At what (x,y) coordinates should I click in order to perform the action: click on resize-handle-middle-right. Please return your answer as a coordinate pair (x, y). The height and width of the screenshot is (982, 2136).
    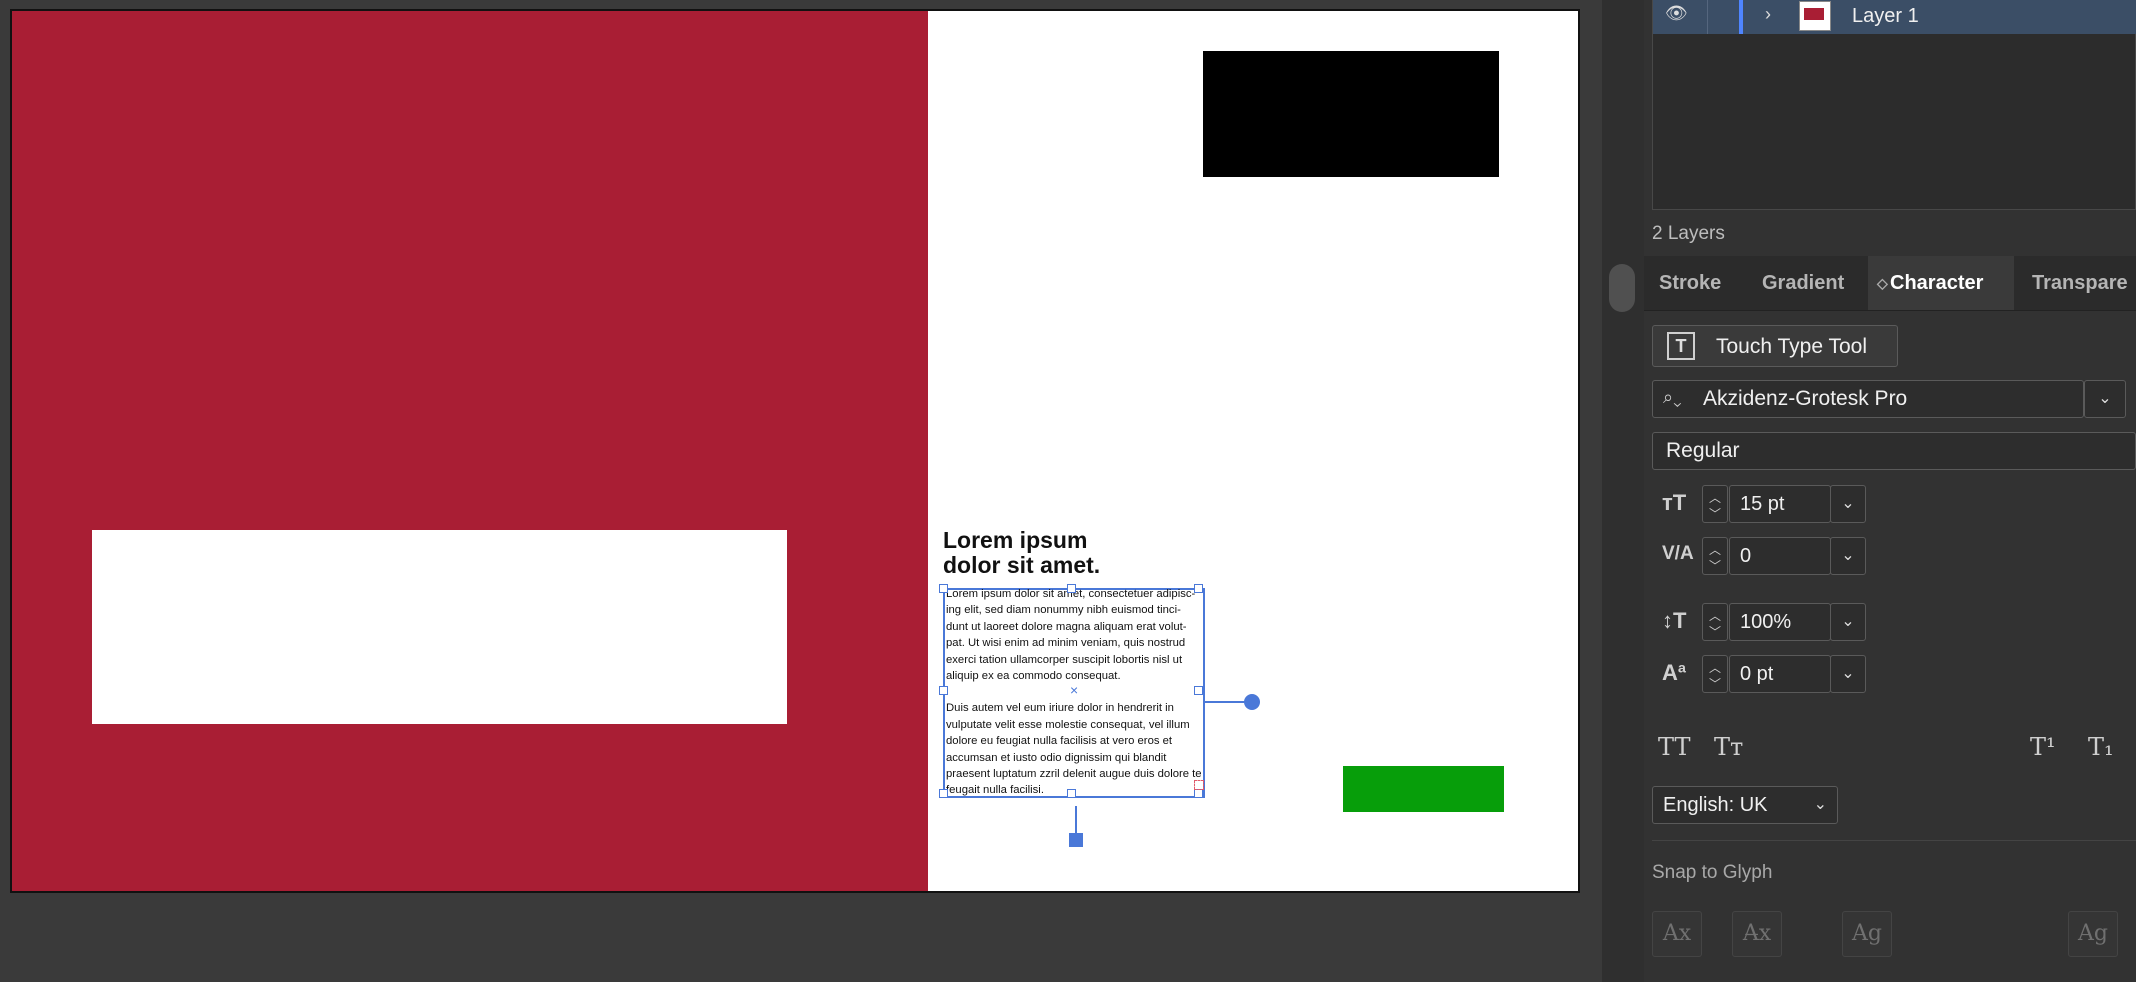
    Looking at the image, I should click on (1198, 690).